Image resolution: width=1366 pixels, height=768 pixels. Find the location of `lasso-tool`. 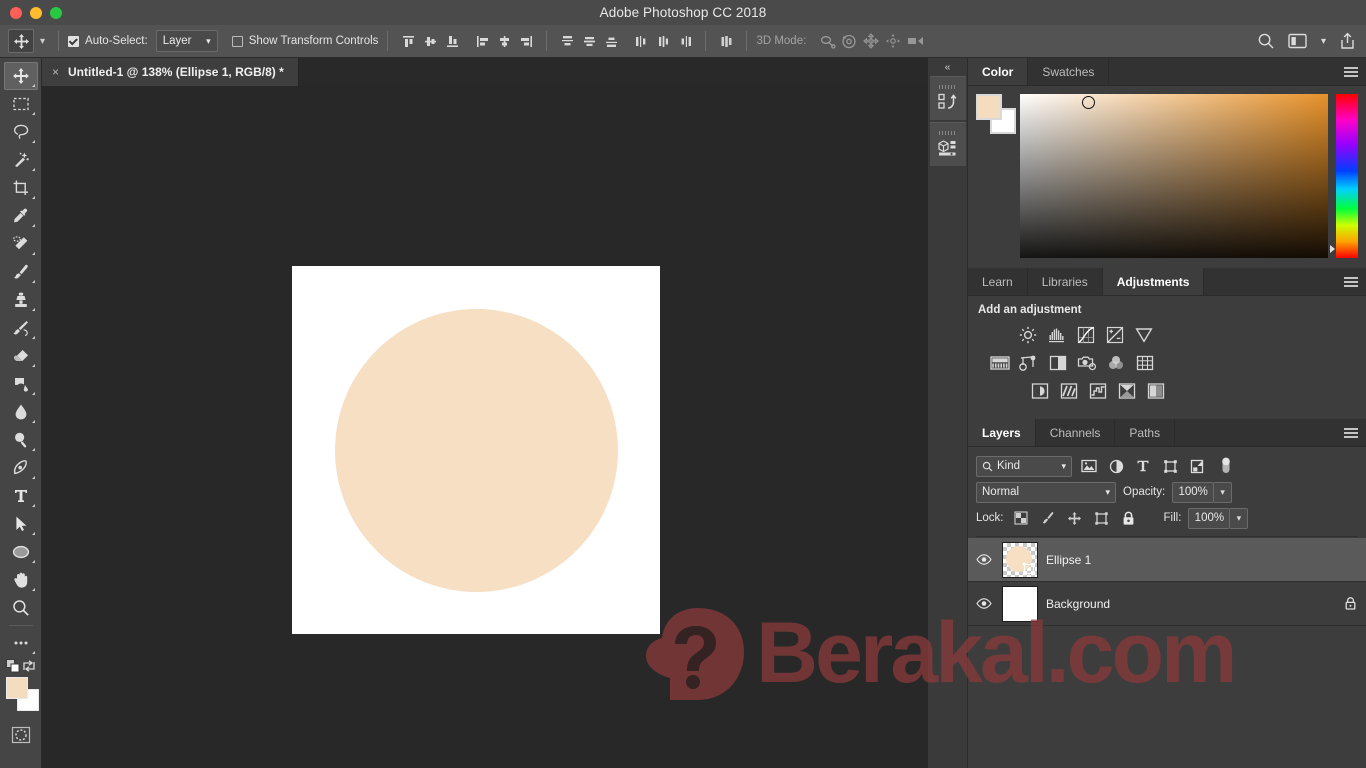

lasso-tool is located at coordinates (21, 132).